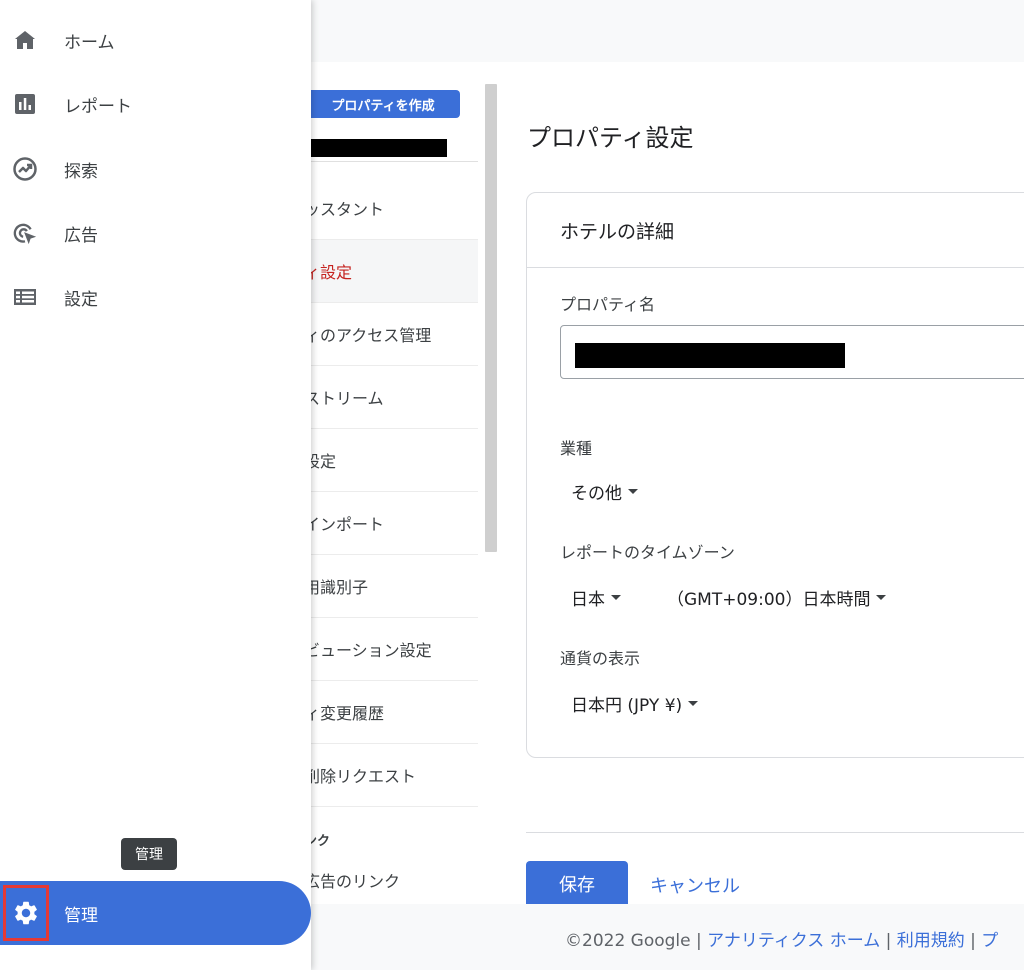  I want to click on admin-menu-item-active: ィ設定, so click(389, 271).